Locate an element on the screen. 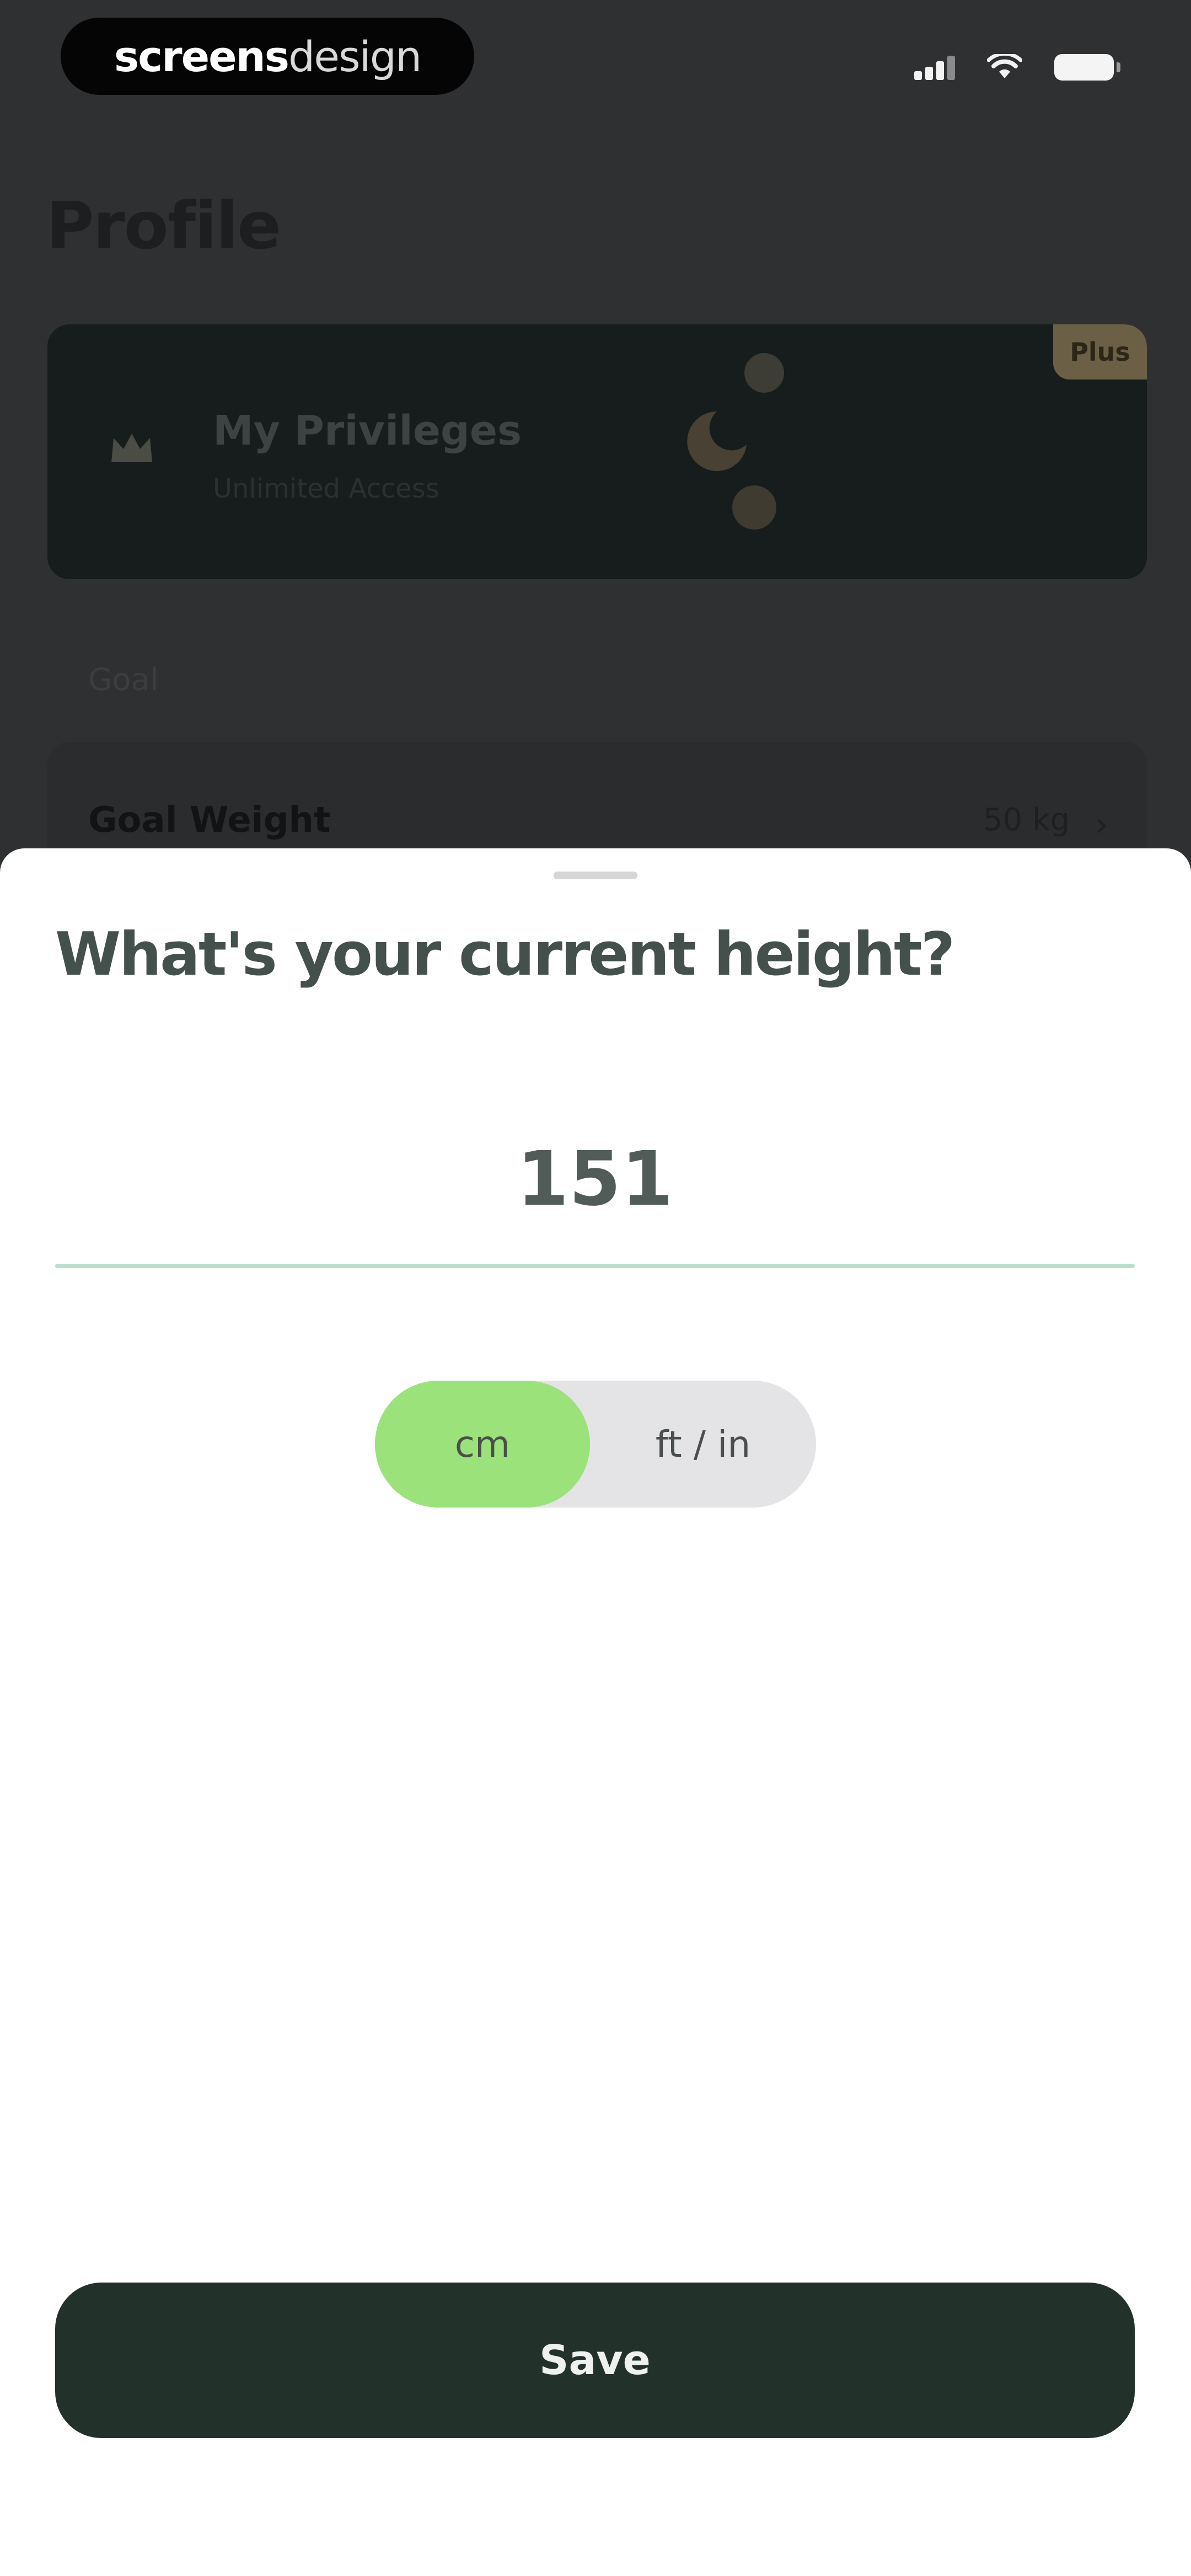  unit-toggle: cm ft / in is located at coordinates (595, 1444).